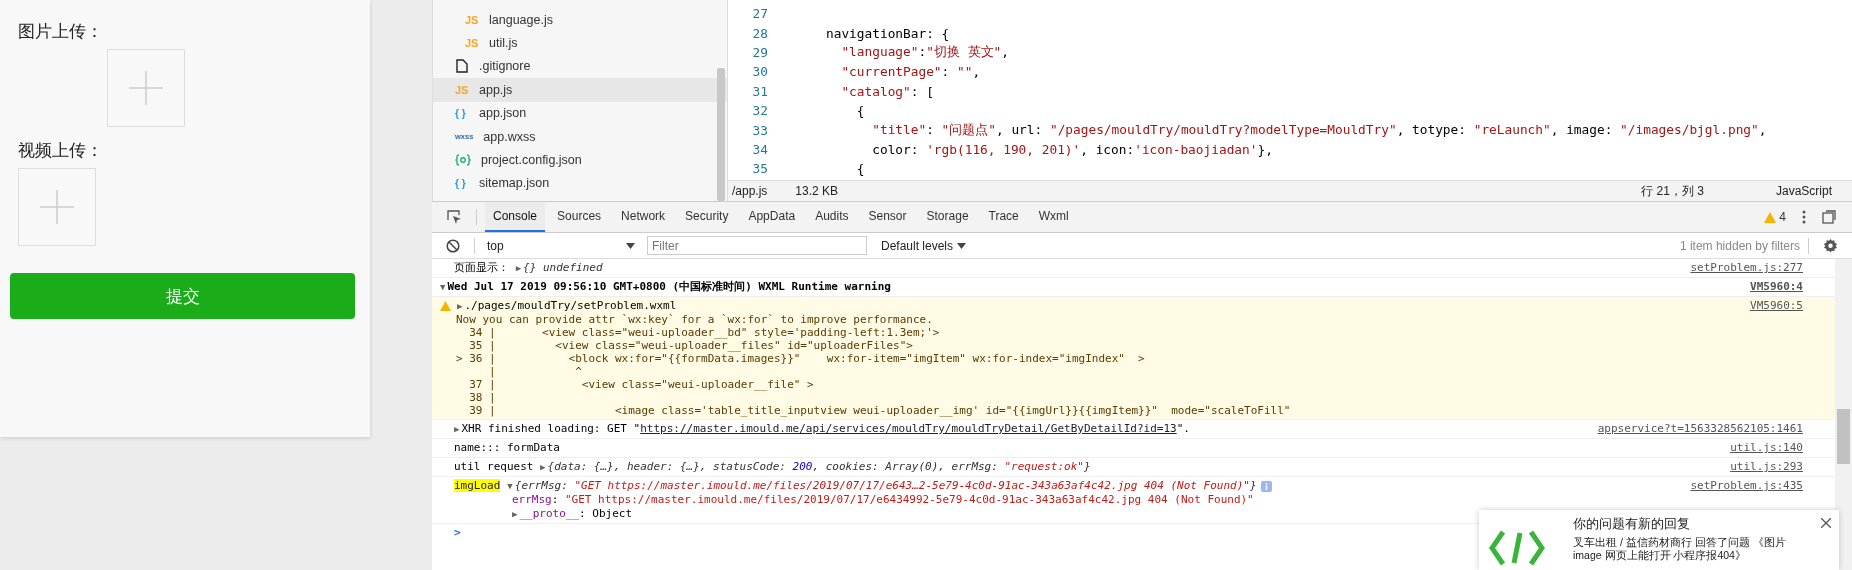  What do you see at coordinates (757, 245) in the screenshot?
I see `filter-field: Filter` at bounding box center [757, 245].